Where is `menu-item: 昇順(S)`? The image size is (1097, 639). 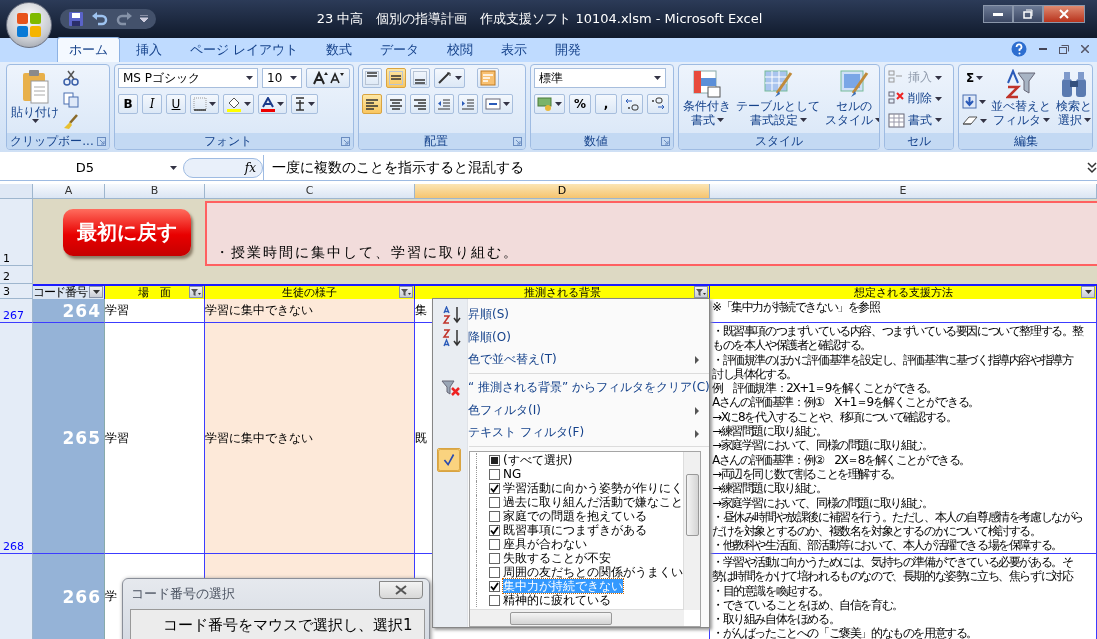 menu-item: 昇順(S) is located at coordinates (571, 314).